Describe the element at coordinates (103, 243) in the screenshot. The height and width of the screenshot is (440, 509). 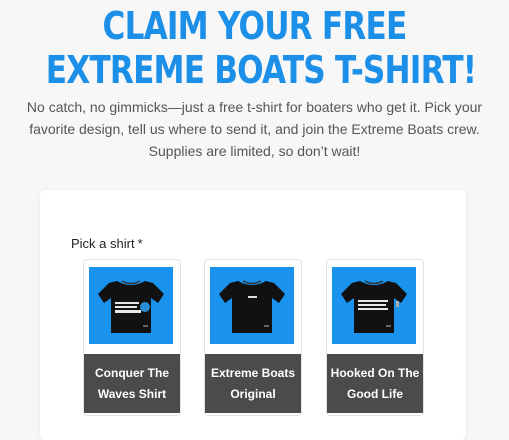
I see `shirt-label-text: Pick a shirt` at that location.